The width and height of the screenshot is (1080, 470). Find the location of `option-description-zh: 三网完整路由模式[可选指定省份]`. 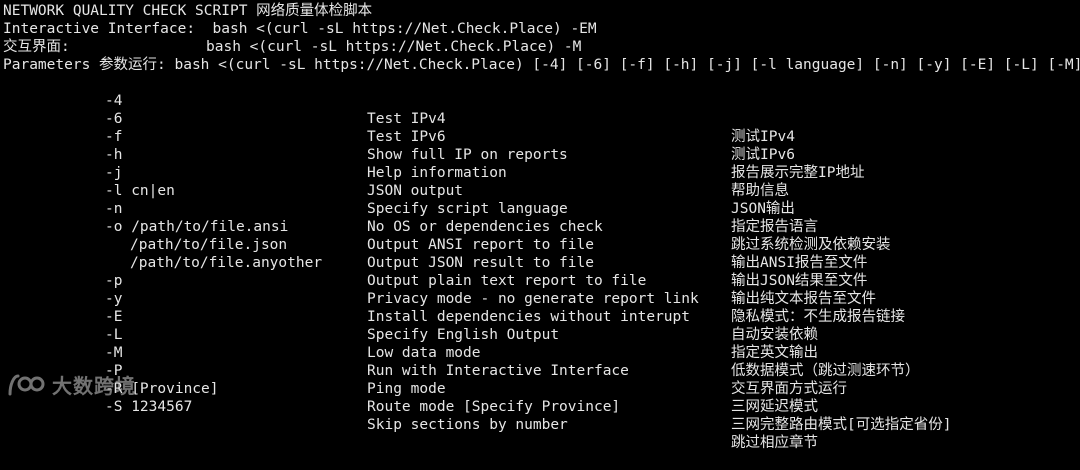

option-description-zh: 三网完整路由模式[可选指定省份] is located at coordinates (841, 425).